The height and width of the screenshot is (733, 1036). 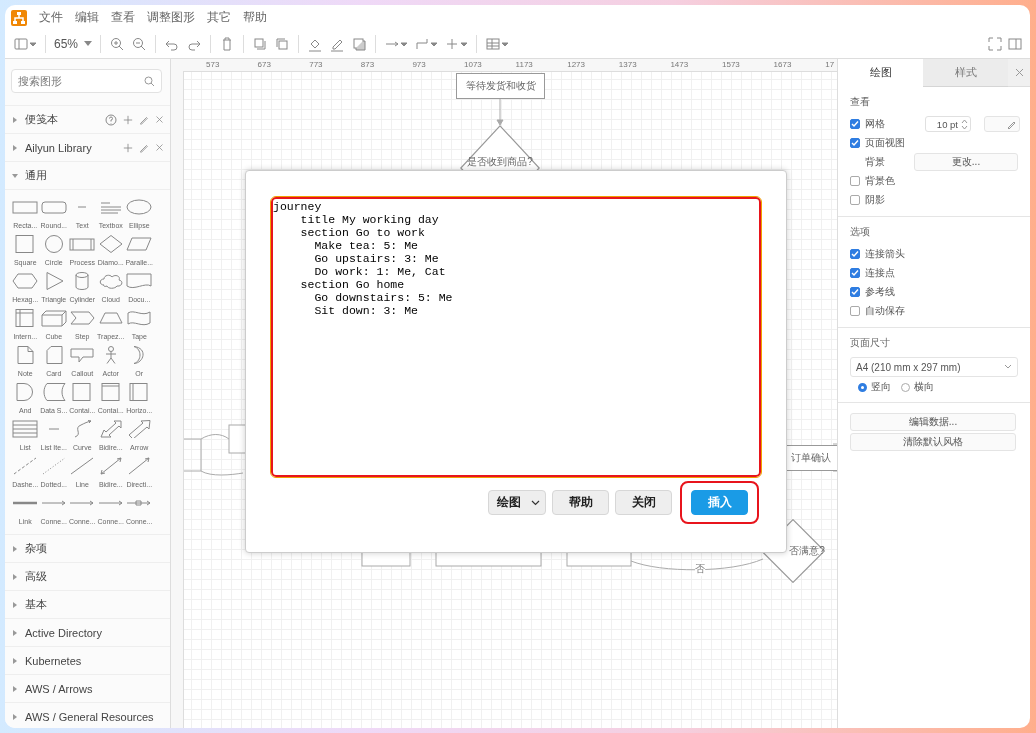 I want to click on menu-item: 编辑, so click(x=87, y=17).